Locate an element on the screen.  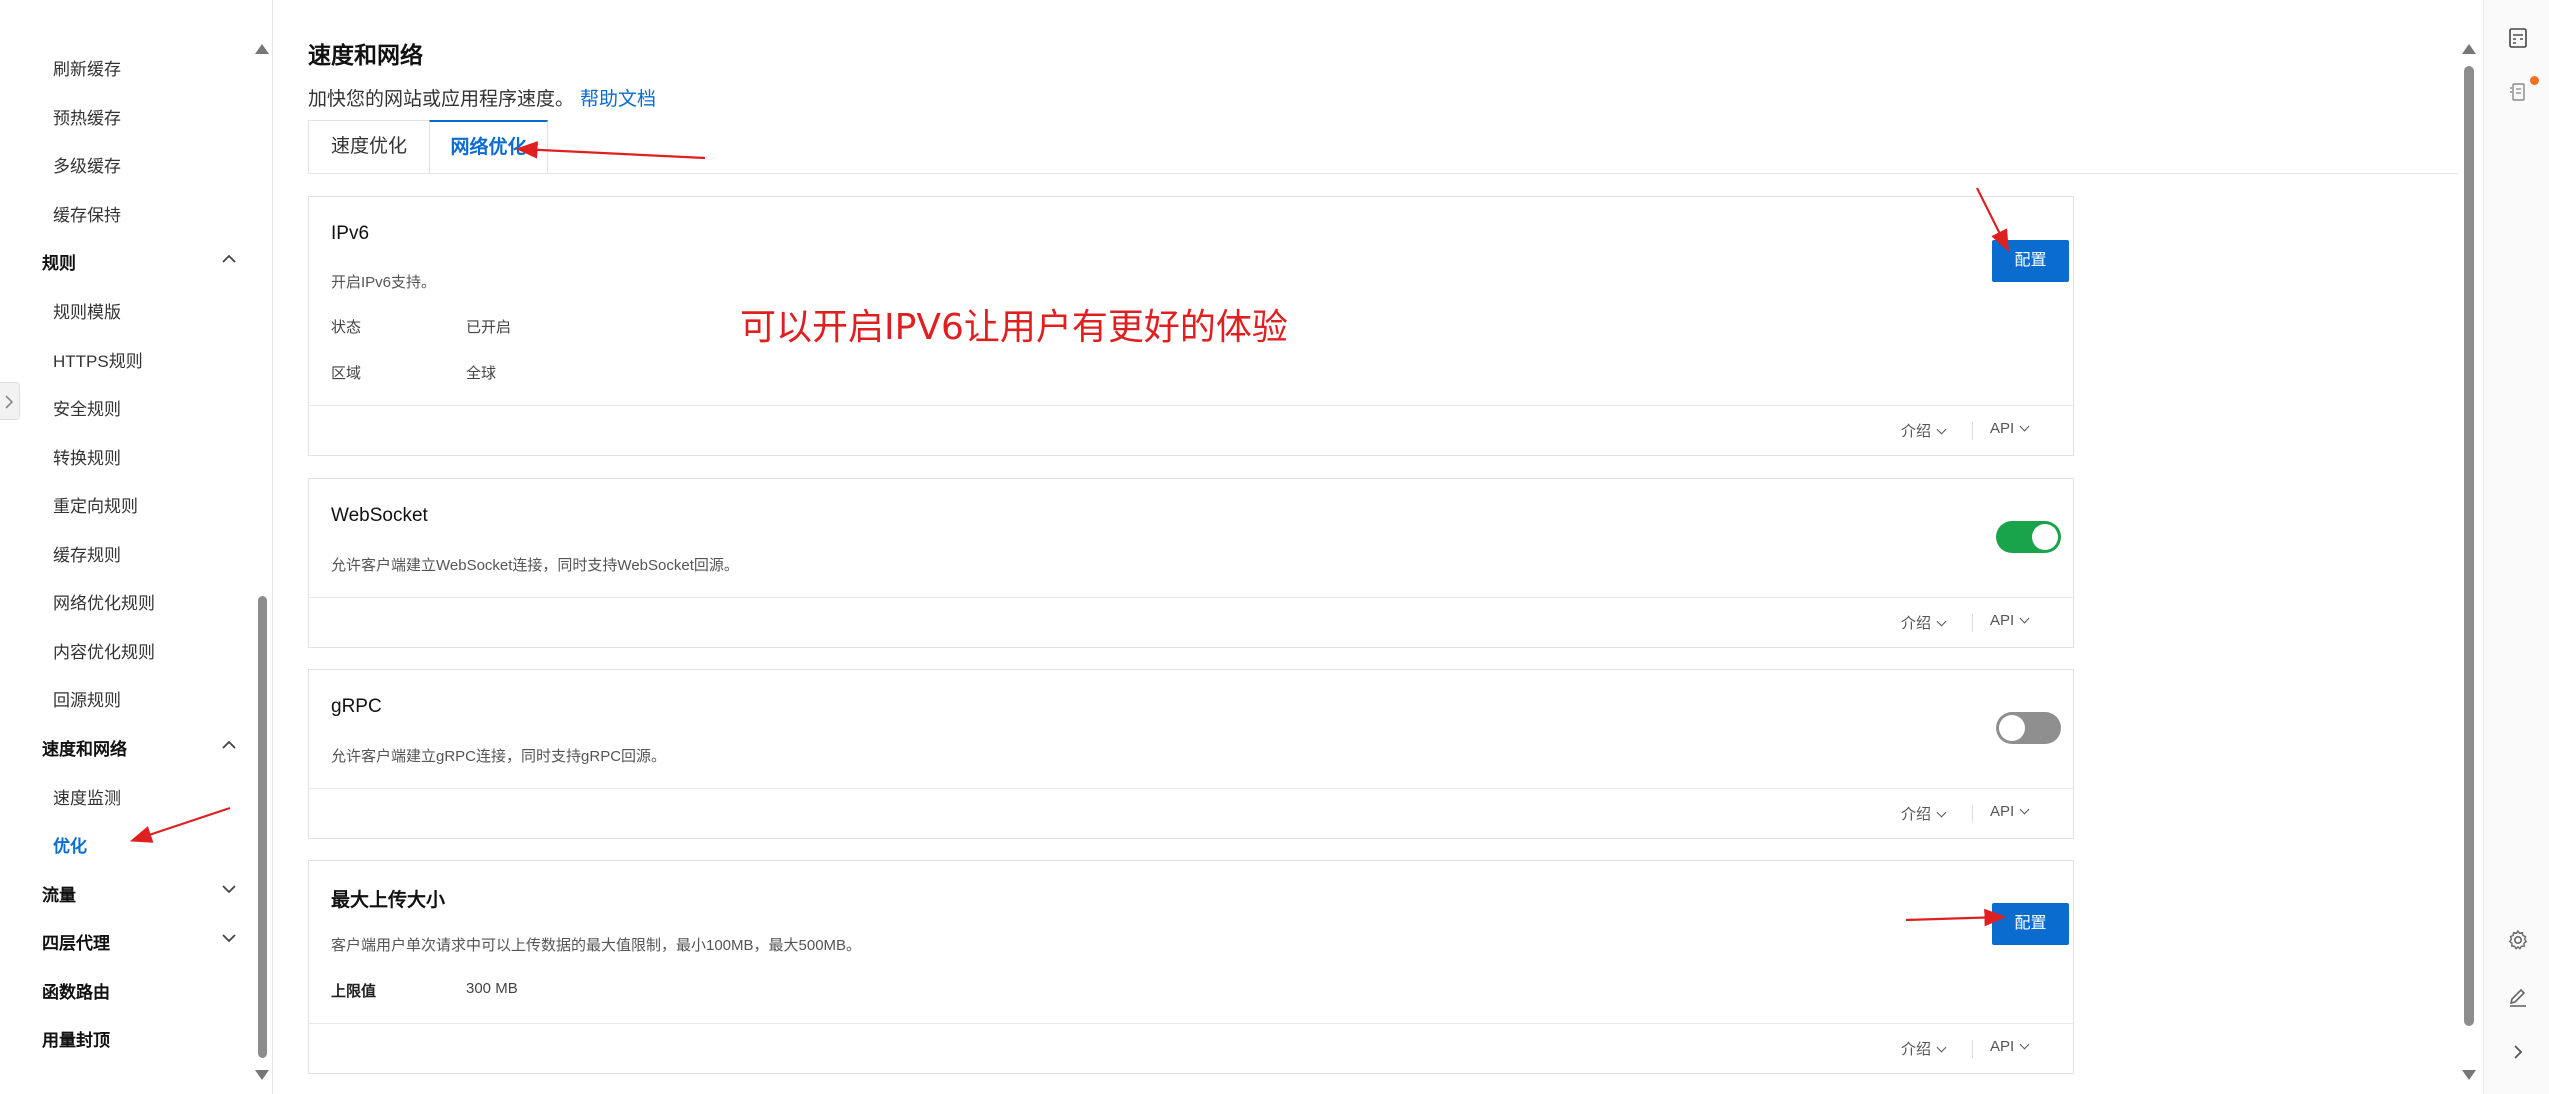
page-title: 速度和网络 is located at coordinates (365, 55).